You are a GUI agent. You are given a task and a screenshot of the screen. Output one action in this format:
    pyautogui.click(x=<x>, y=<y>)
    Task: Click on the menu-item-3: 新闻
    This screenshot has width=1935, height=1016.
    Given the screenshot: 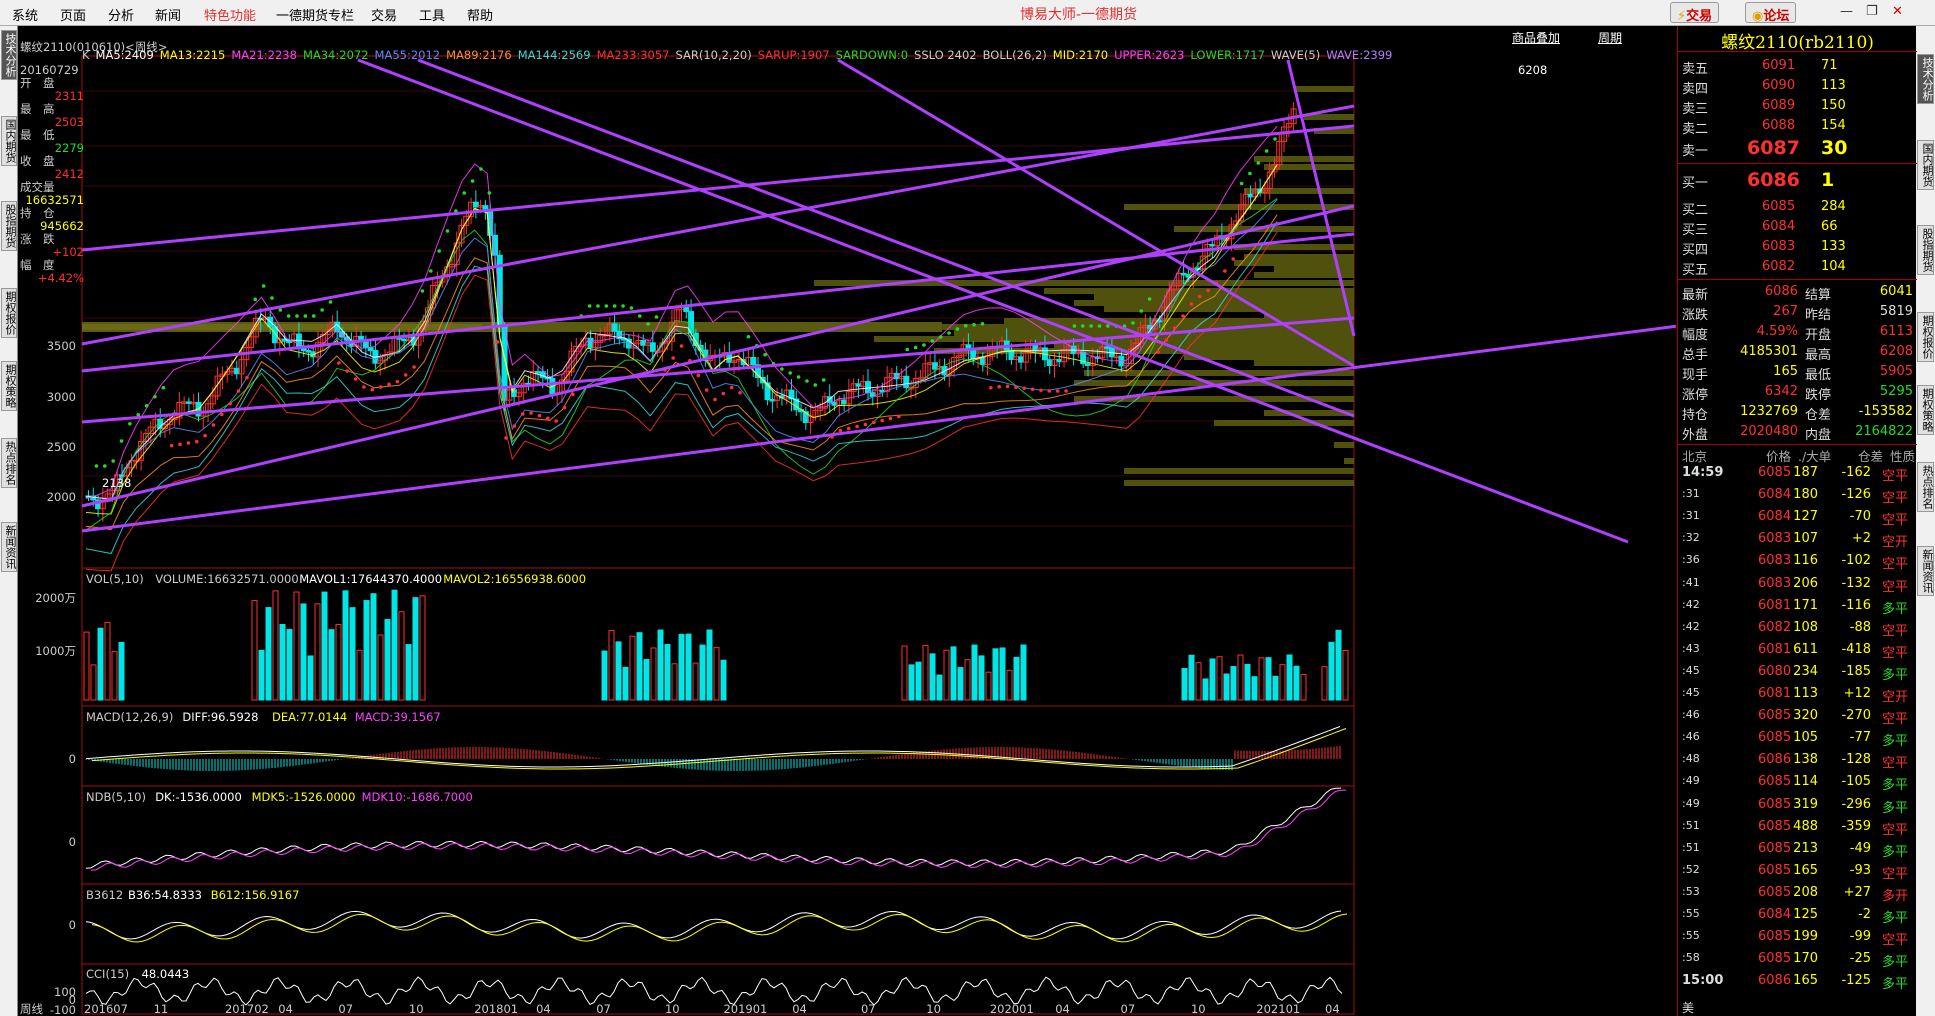 What is the action you would take?
    pyautogui.click(x=168, y=14)
    